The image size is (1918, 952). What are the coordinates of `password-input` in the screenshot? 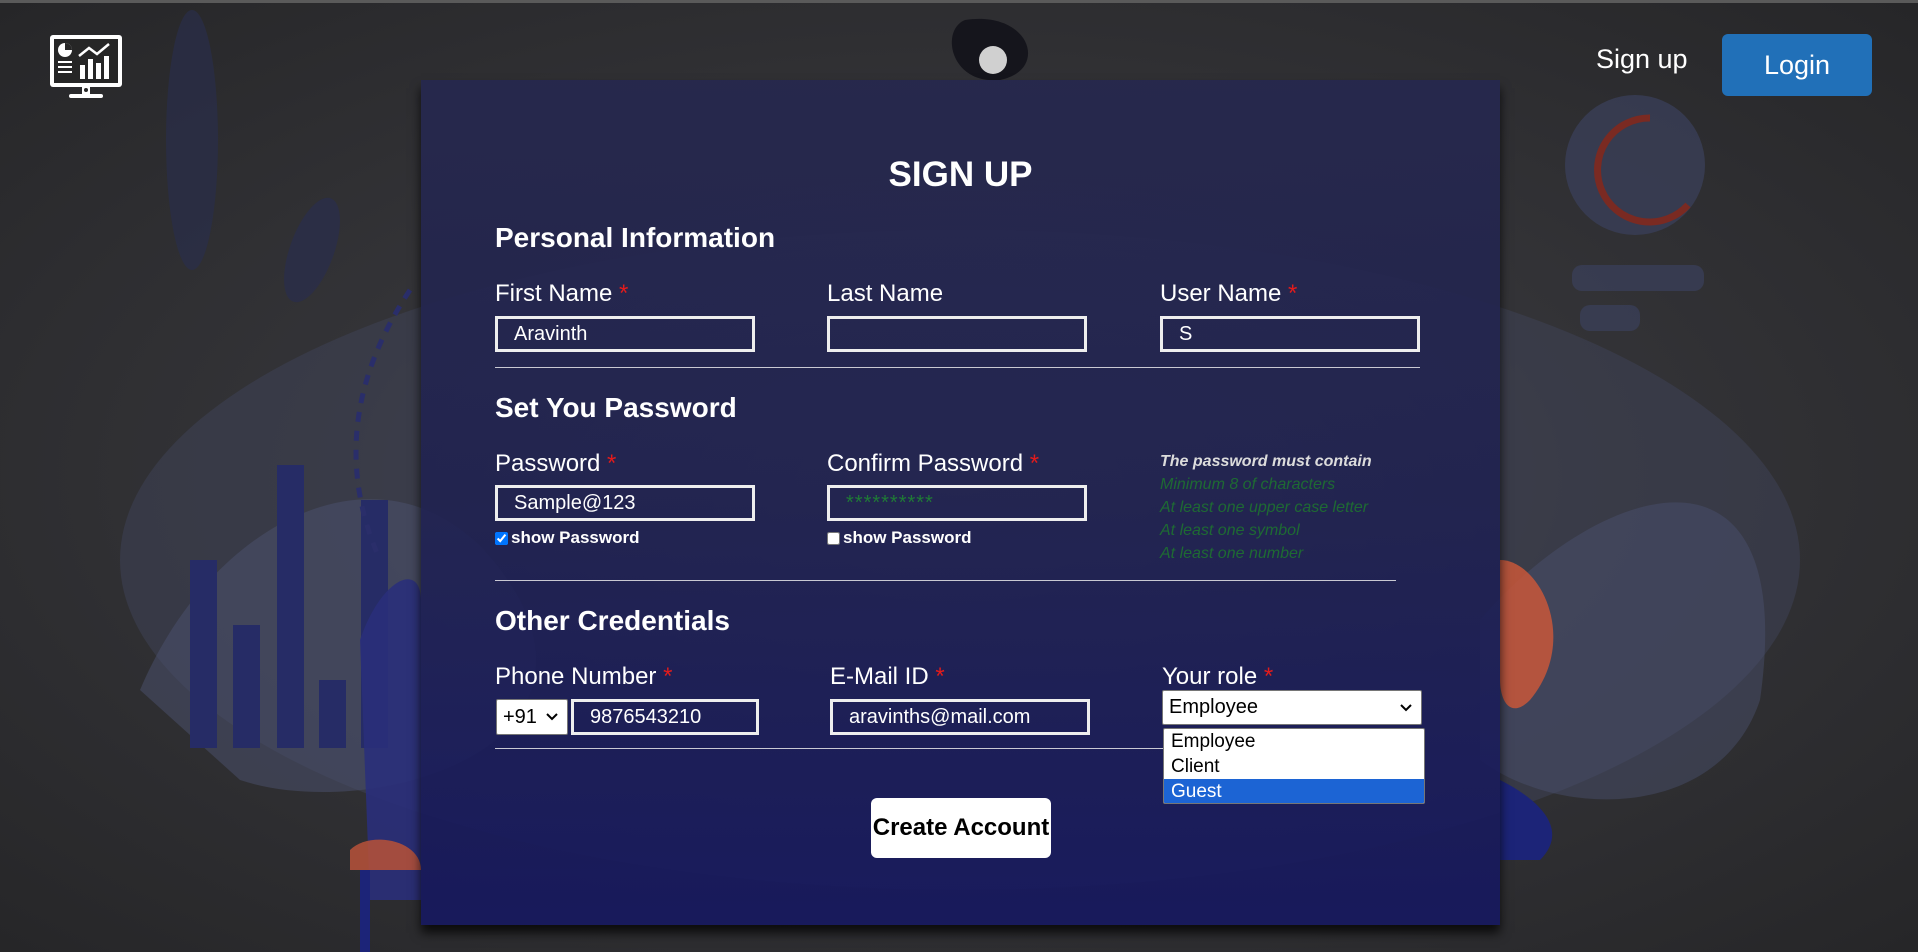 It's located at (625, 503).